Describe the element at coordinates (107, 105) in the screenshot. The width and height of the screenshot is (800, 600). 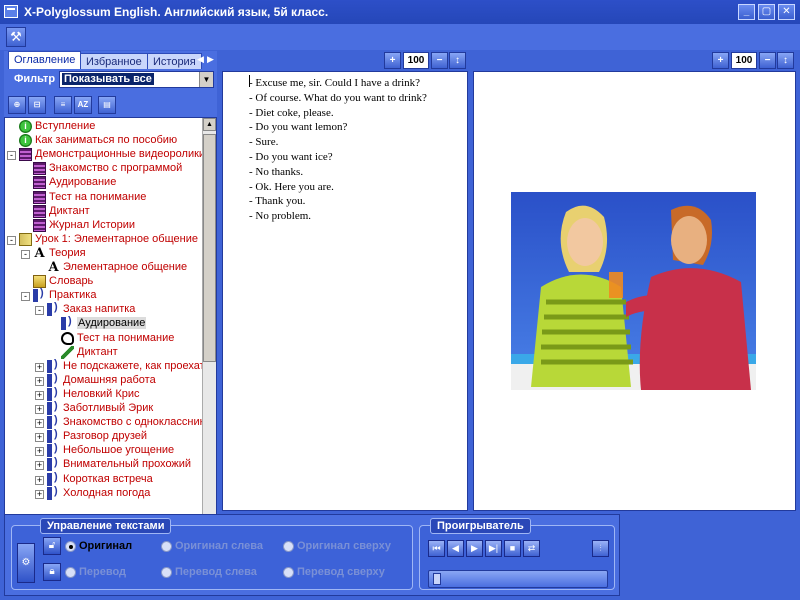
I see `properties-icon: ▤` at that location.